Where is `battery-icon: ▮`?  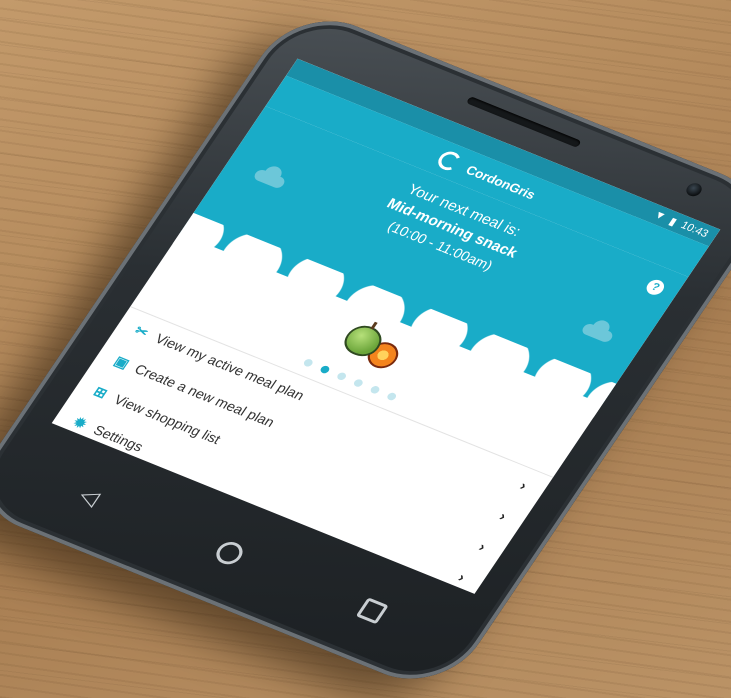
battery-icon: ▮ is located at coordinates (673, 221).